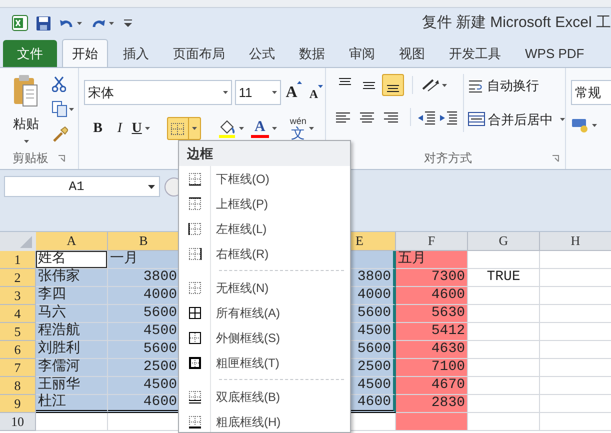 Image resolution: width=611 pixels, height=433 pixels. Describe the element at coordinates (141, 128) in the screenshot. I see `underline-button: U` at that location.